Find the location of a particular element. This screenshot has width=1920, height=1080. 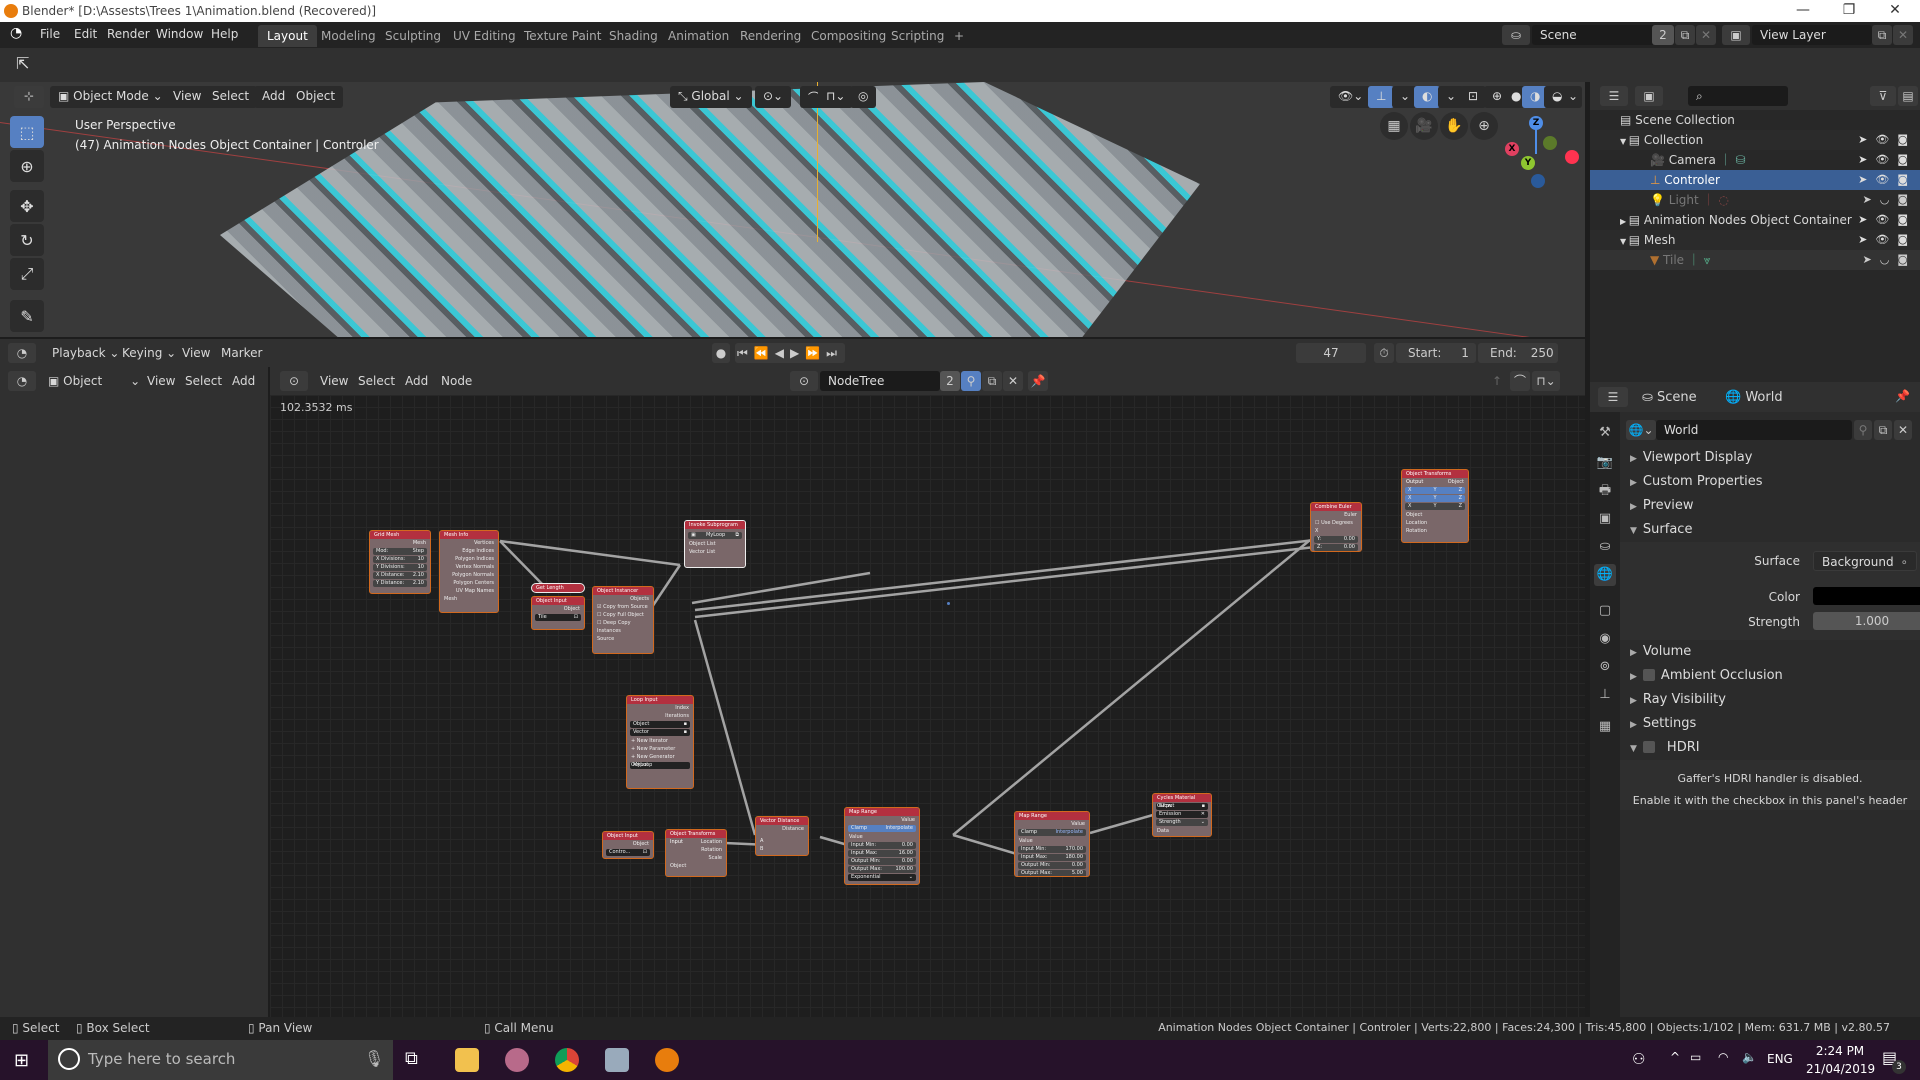

node-editor-type-icon: ⊙ is located at coordinates (294, 381).